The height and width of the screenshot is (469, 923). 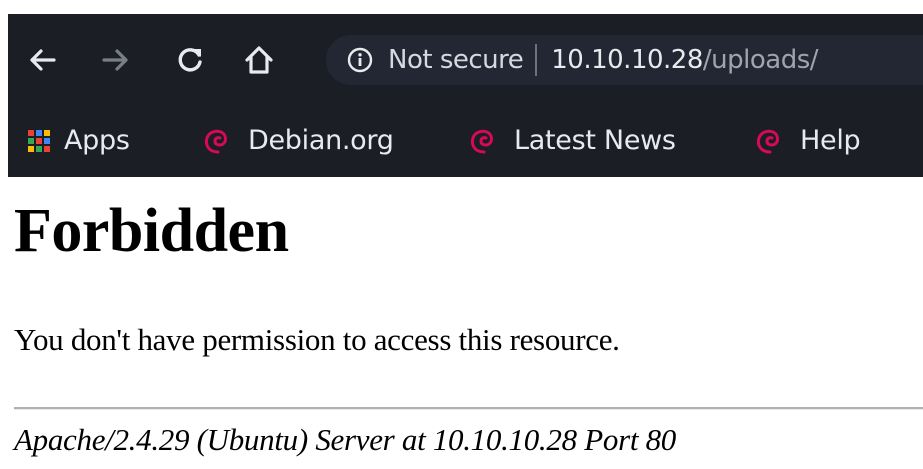 I want to click on bookmark-label: Latest News, so click(x=595, y=140).